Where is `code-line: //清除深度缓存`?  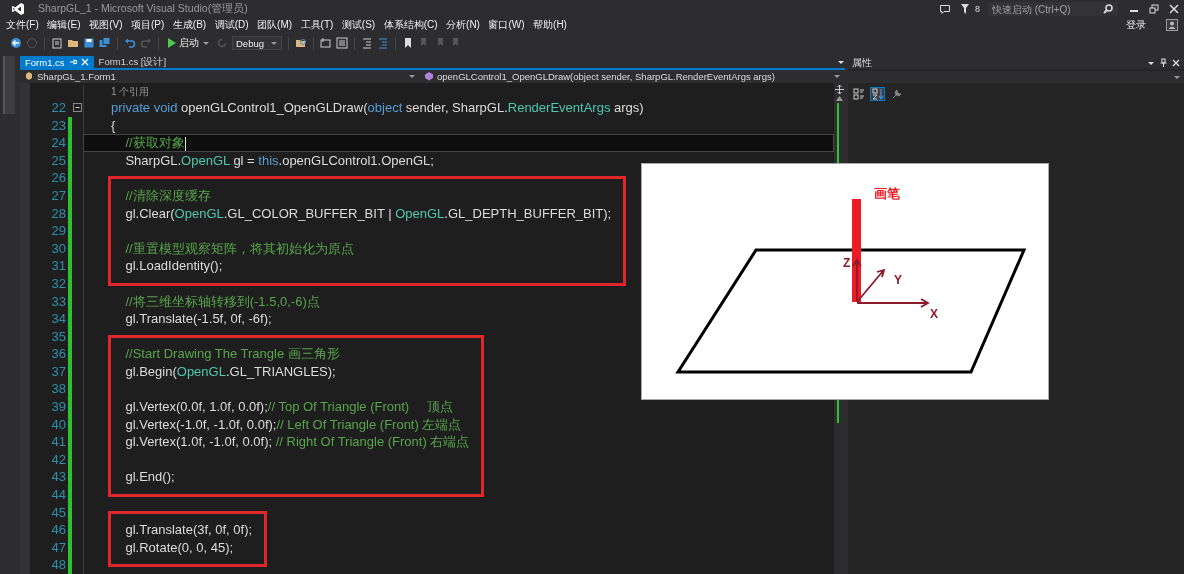 code-line: //清除深度缓存 is located at coordinates (168, 195).